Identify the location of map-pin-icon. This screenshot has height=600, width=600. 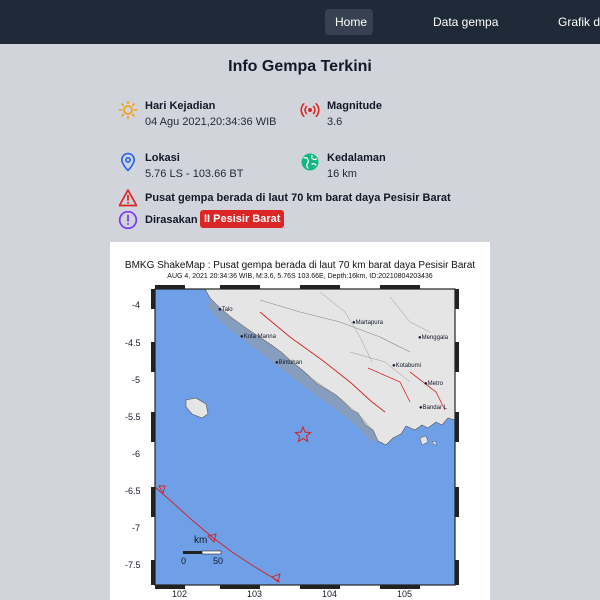
(128, 162).